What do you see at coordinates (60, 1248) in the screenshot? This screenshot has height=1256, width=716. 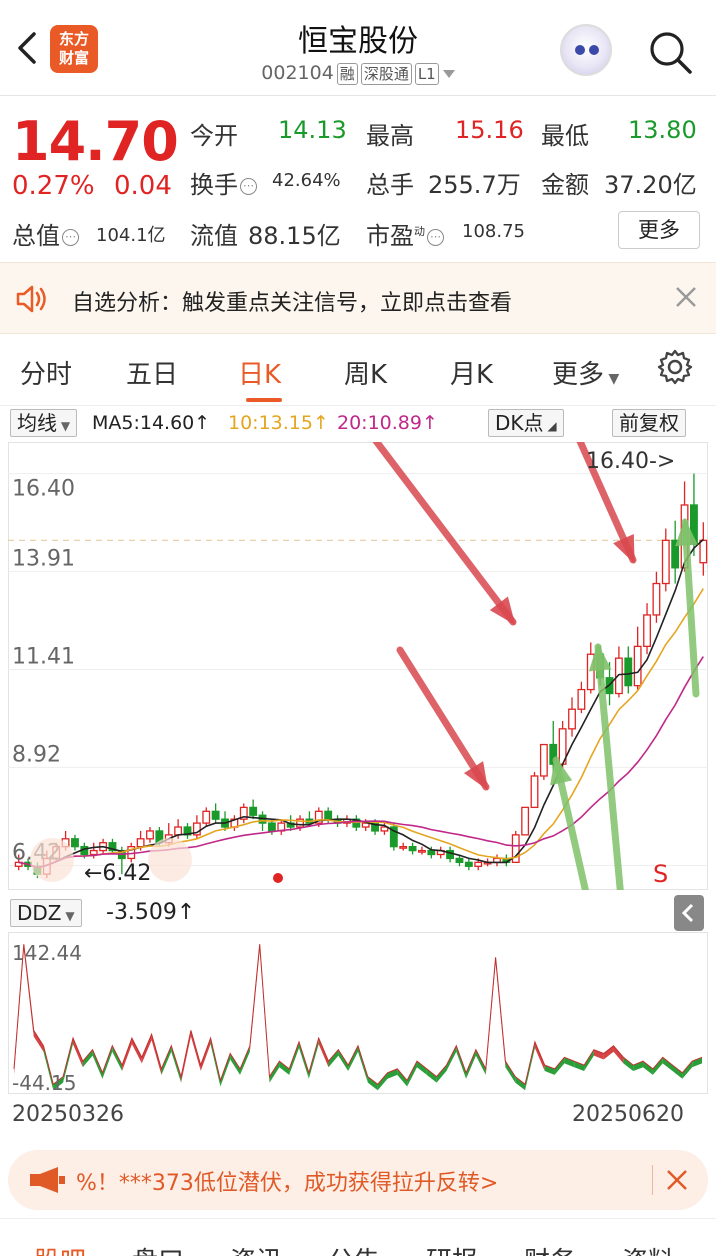 I see `tab-forum: 股吧` at bounding box center [60, 1248].